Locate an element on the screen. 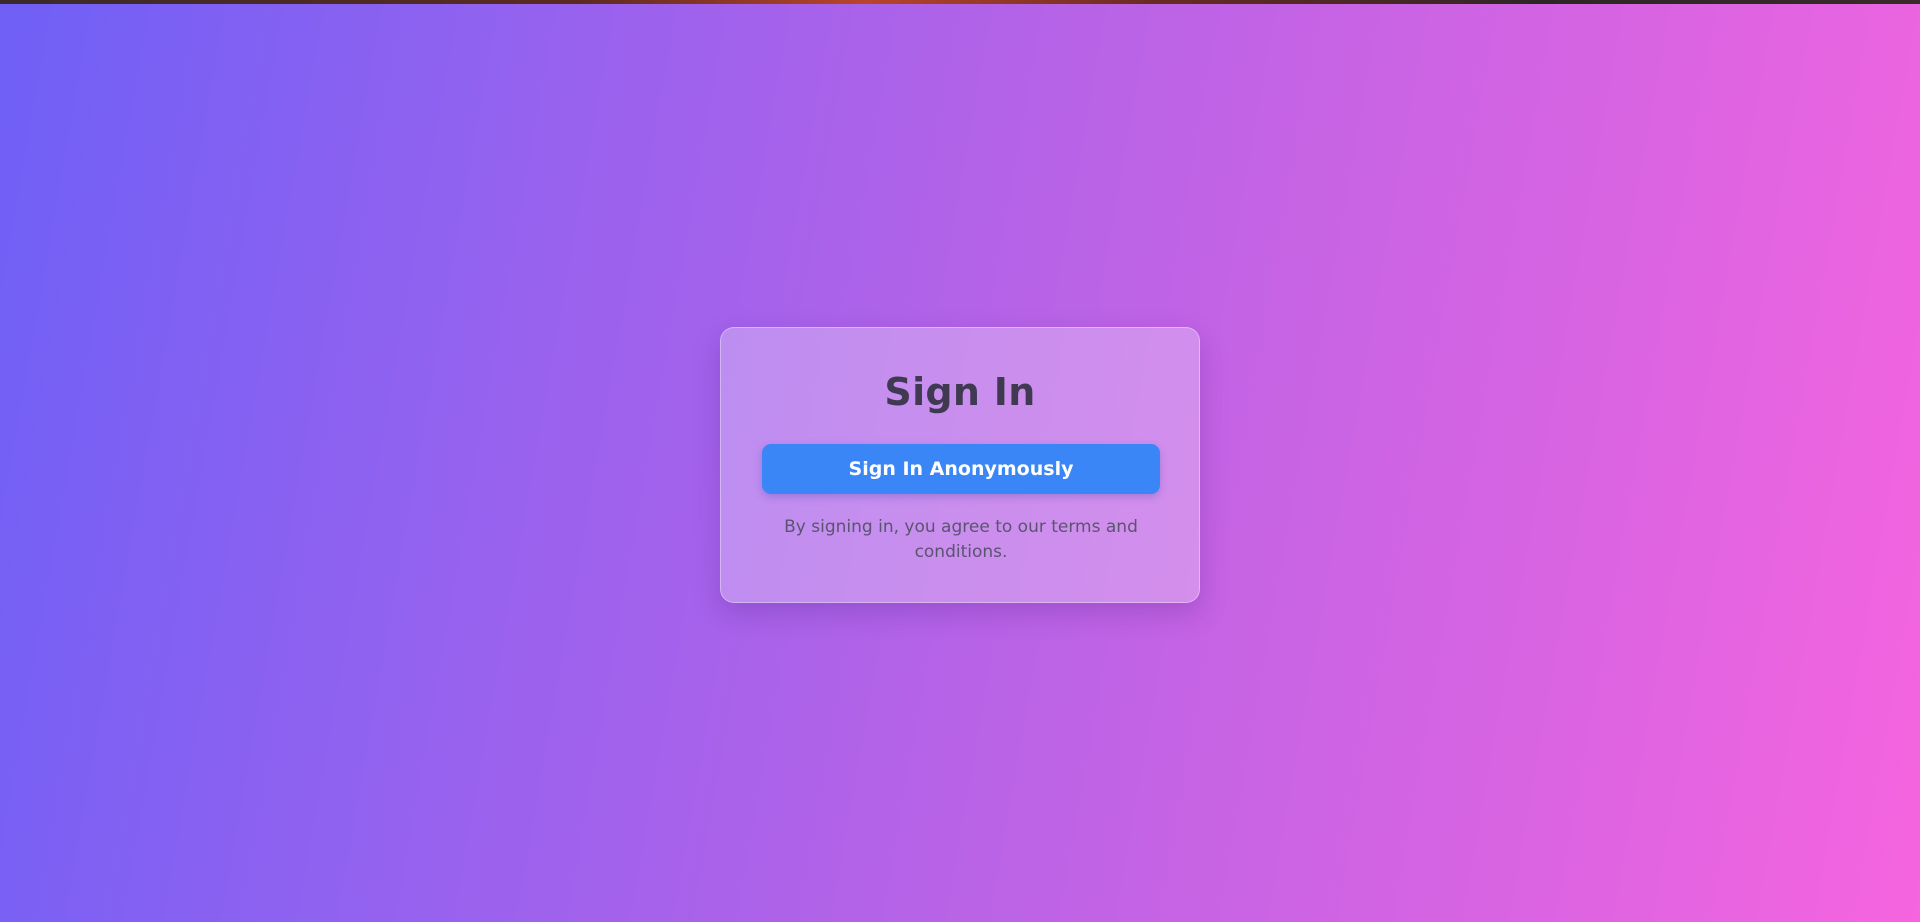 This screenshot has height=922, width=1920. sign-in-title: Sign In is located at coordinates (960, 392).